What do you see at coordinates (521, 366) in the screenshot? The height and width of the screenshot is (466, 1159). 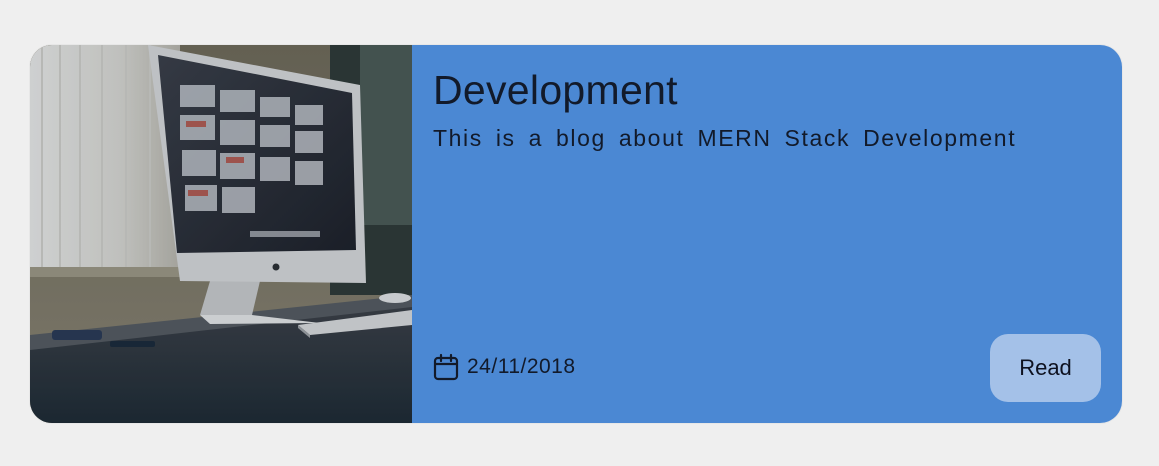 I see `post-date: 24/11/2018` at bounding box center [521, 366].